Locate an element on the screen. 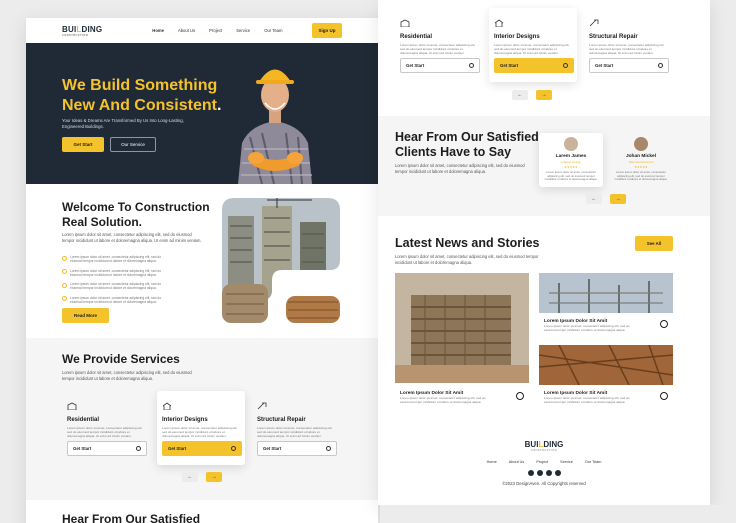 The width and height of the screenshot is (736, 523). footer-link: Home is located at coordinates (492, 462).